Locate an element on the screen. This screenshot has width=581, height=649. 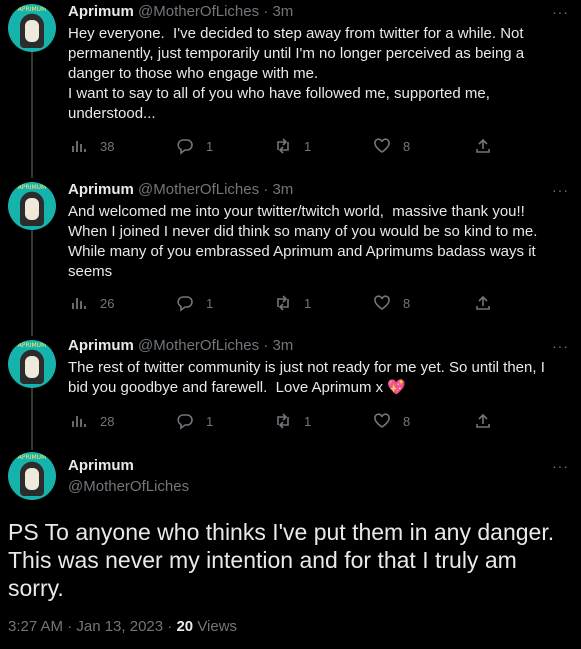
tweet-actions: 38 1 1 8 is located at coordinates (283, 147).